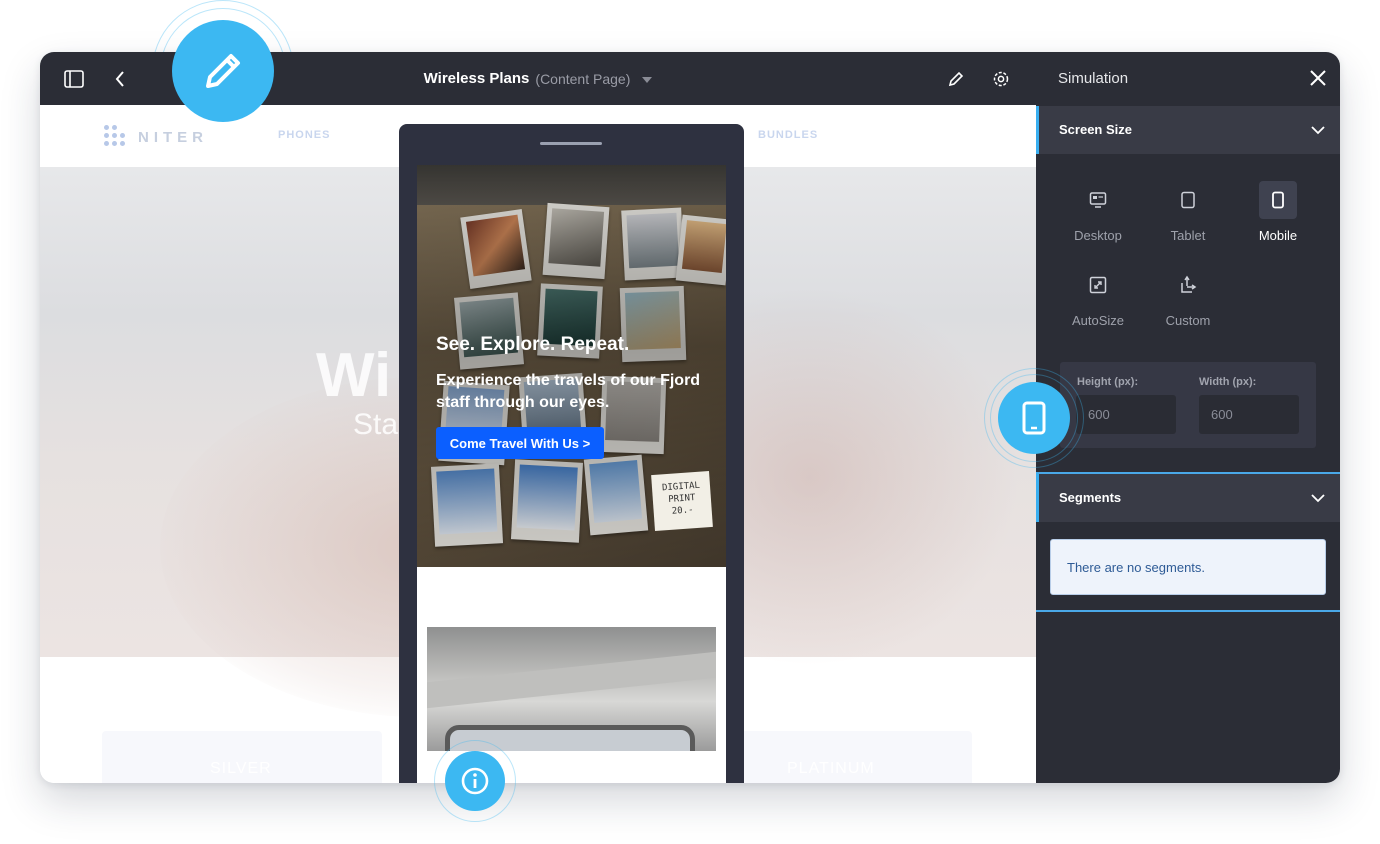  What do you see at coordinates (571, 143) in the screenshot?
I see `drag-handle` at bounding box center [571, 143].